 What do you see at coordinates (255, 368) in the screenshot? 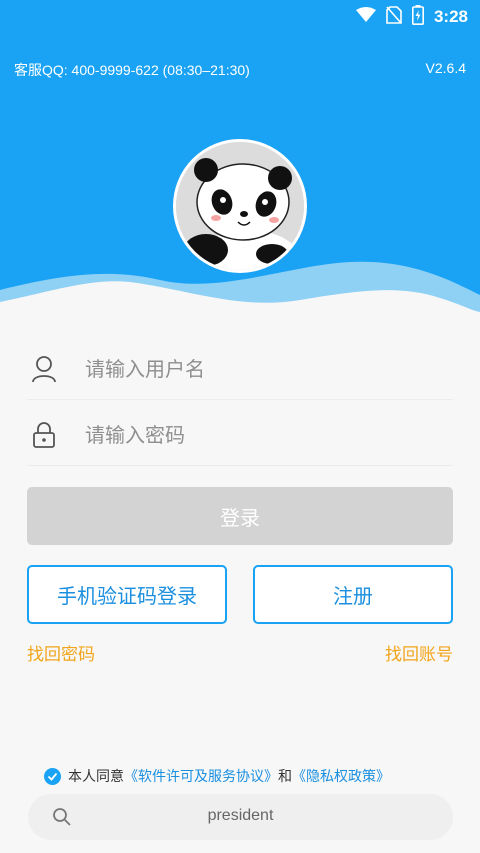
I see `username-input` at bounding box center [255, 368].